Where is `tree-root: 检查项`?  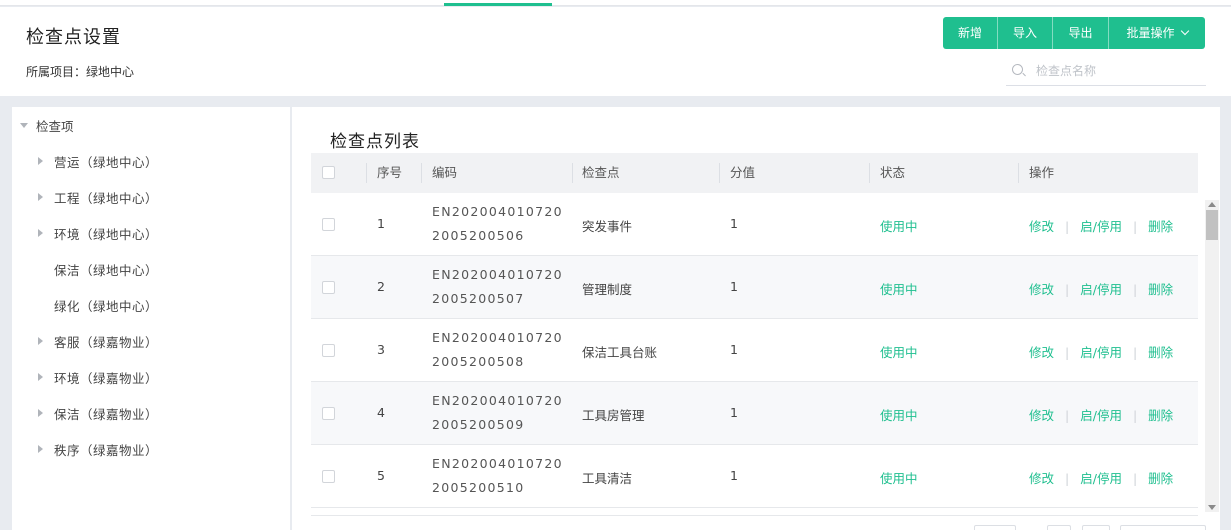 tree-root: 检查项 is located at coordinates (47, 125).